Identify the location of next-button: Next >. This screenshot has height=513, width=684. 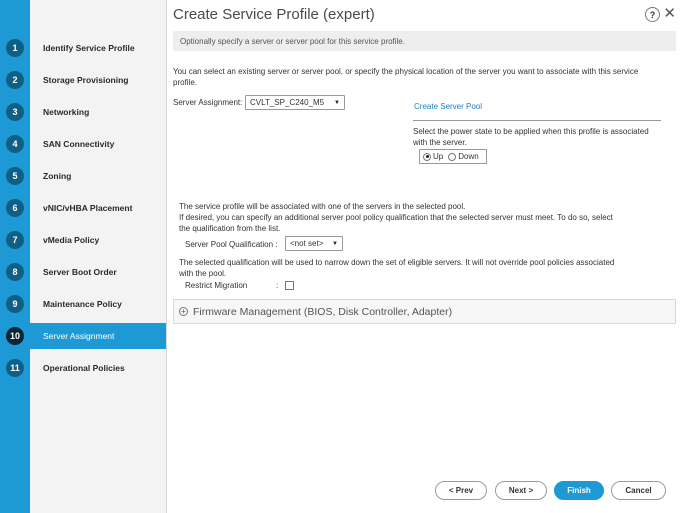
(521, 490).